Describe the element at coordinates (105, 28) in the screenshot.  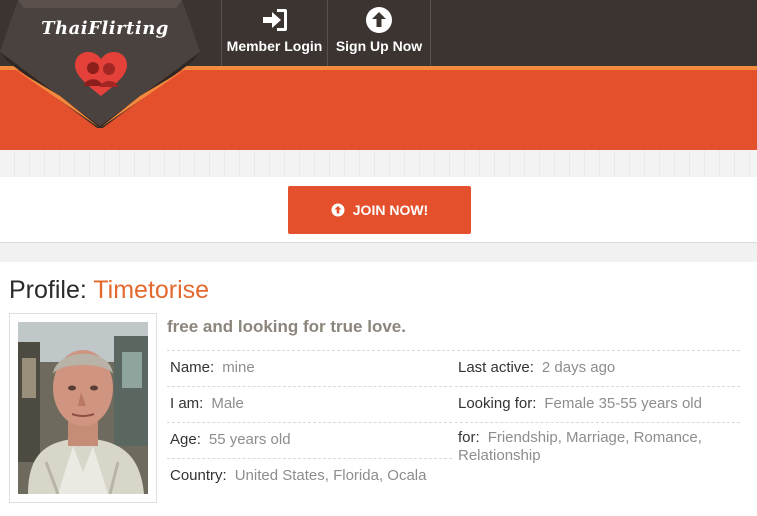
I see `logo-text: ThaiFlirting` at that location.